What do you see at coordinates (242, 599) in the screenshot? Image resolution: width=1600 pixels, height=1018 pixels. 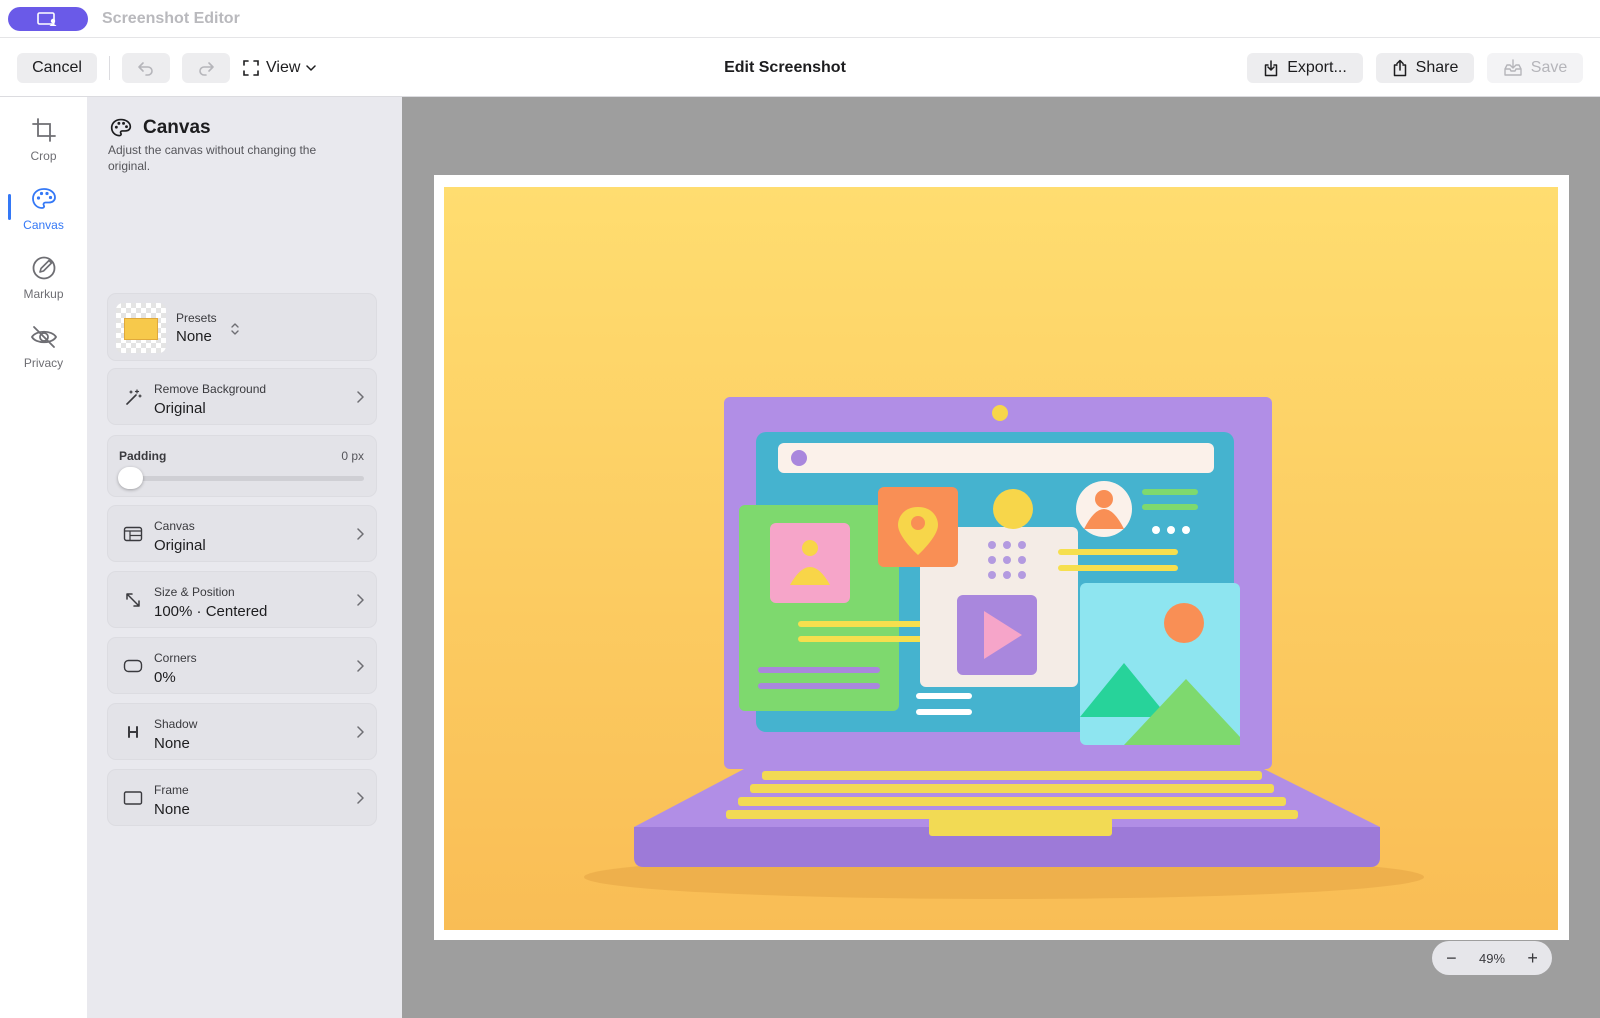 I see `size-position-row: Size & Position 100% · Centered` at bounding box center [242, 599].